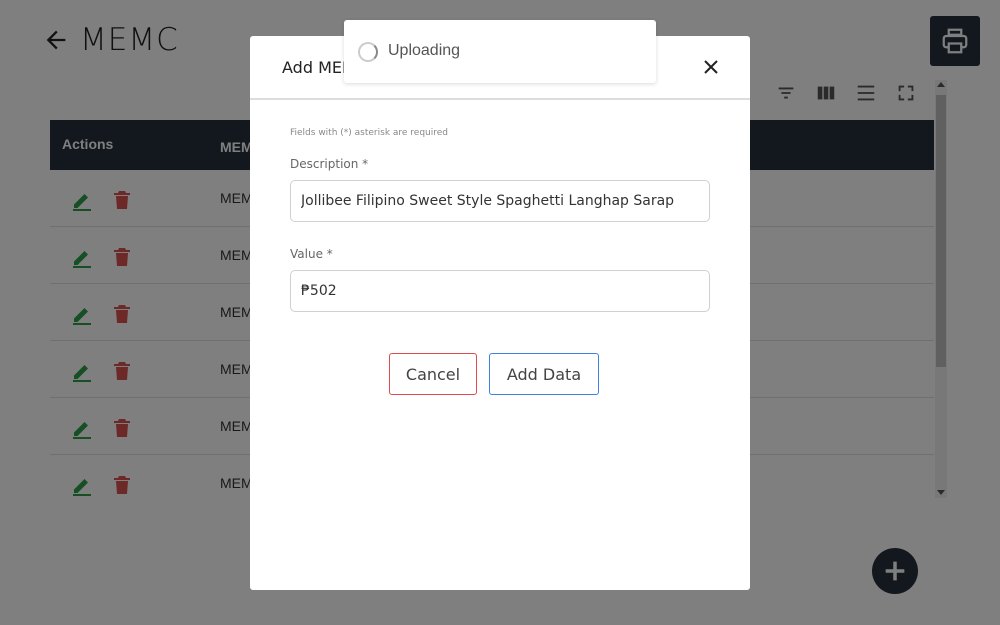 This screenshot has width=1000, height=625. I want to click on required-fields-note: Fields with (*) asterisk are required, so click(369, 133).